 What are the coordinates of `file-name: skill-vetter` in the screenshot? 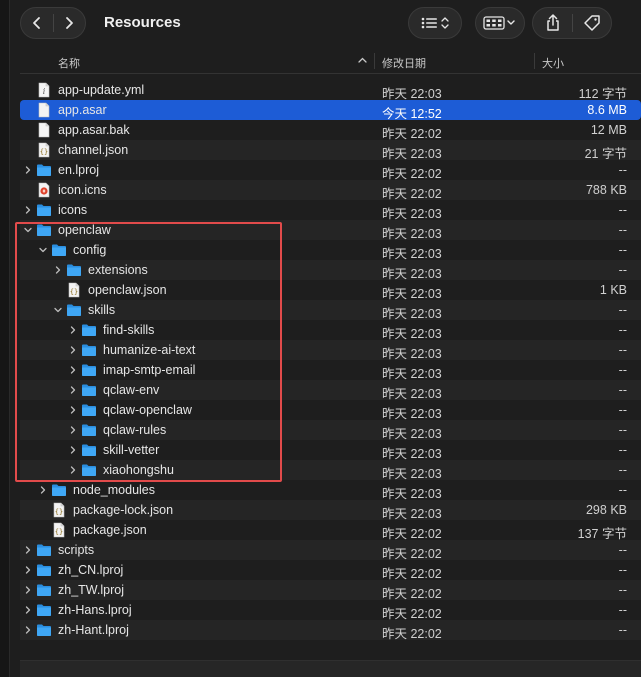 It's located at (131, 450).